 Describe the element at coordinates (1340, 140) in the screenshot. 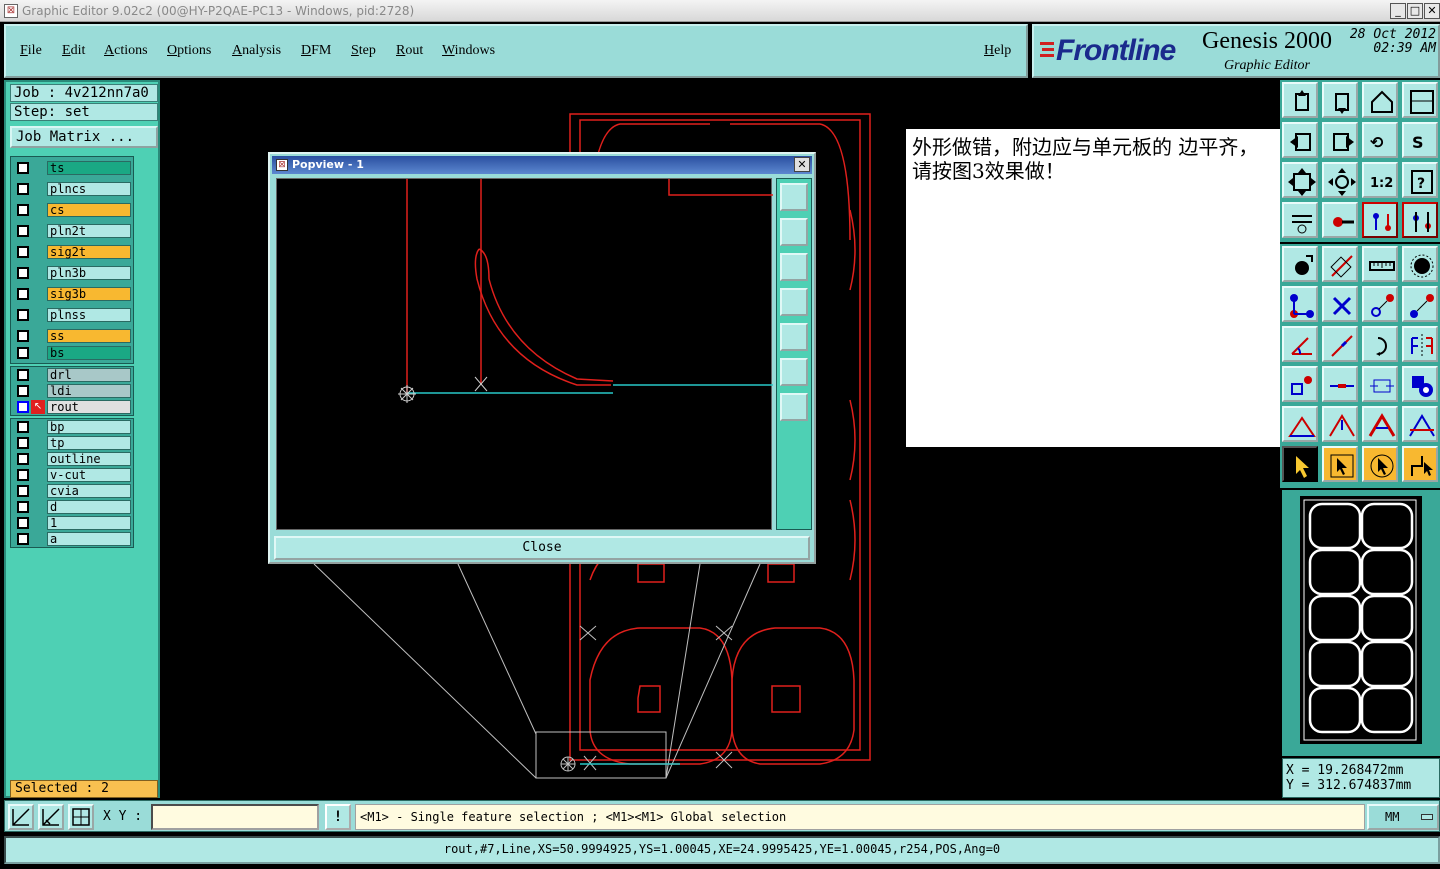

I see `next-step-icon` at that location.